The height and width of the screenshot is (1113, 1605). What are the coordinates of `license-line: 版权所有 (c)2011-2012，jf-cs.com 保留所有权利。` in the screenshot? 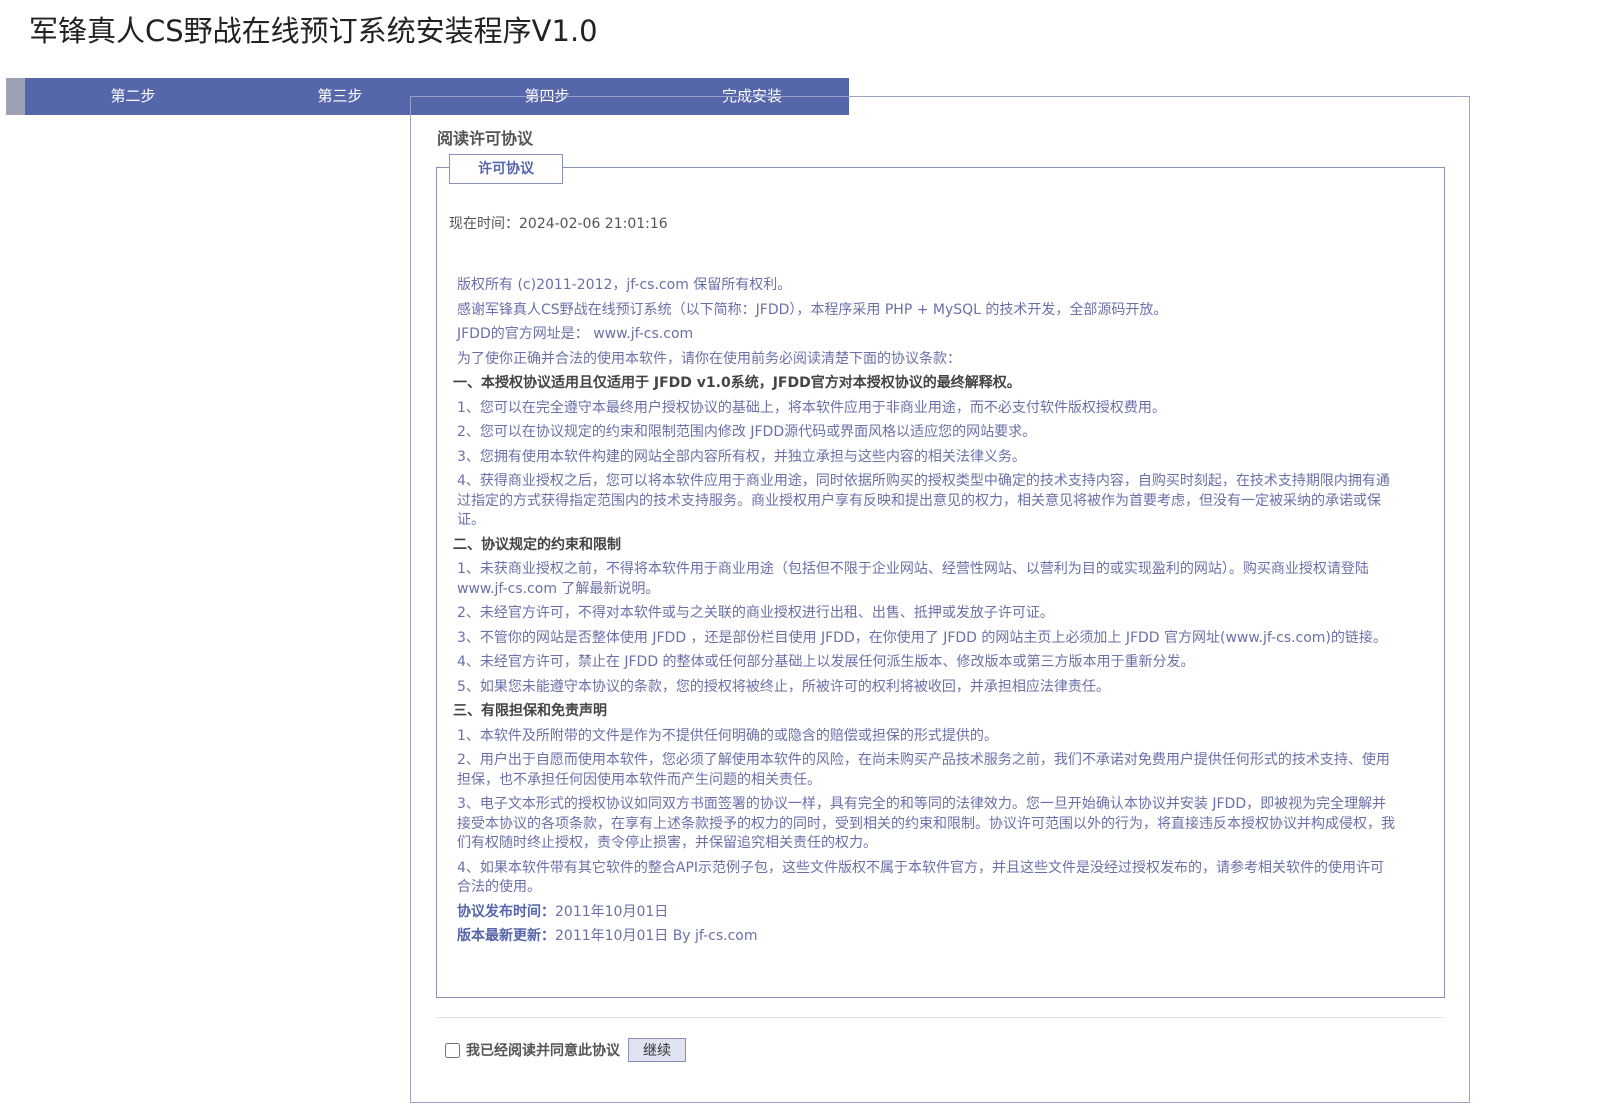 It's located at (624, 285).